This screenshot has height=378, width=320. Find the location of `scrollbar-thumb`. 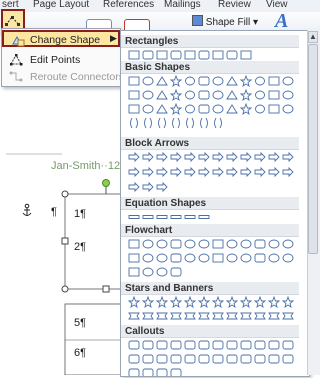

scrollbar-thumb is located at coordinates (313, 149).